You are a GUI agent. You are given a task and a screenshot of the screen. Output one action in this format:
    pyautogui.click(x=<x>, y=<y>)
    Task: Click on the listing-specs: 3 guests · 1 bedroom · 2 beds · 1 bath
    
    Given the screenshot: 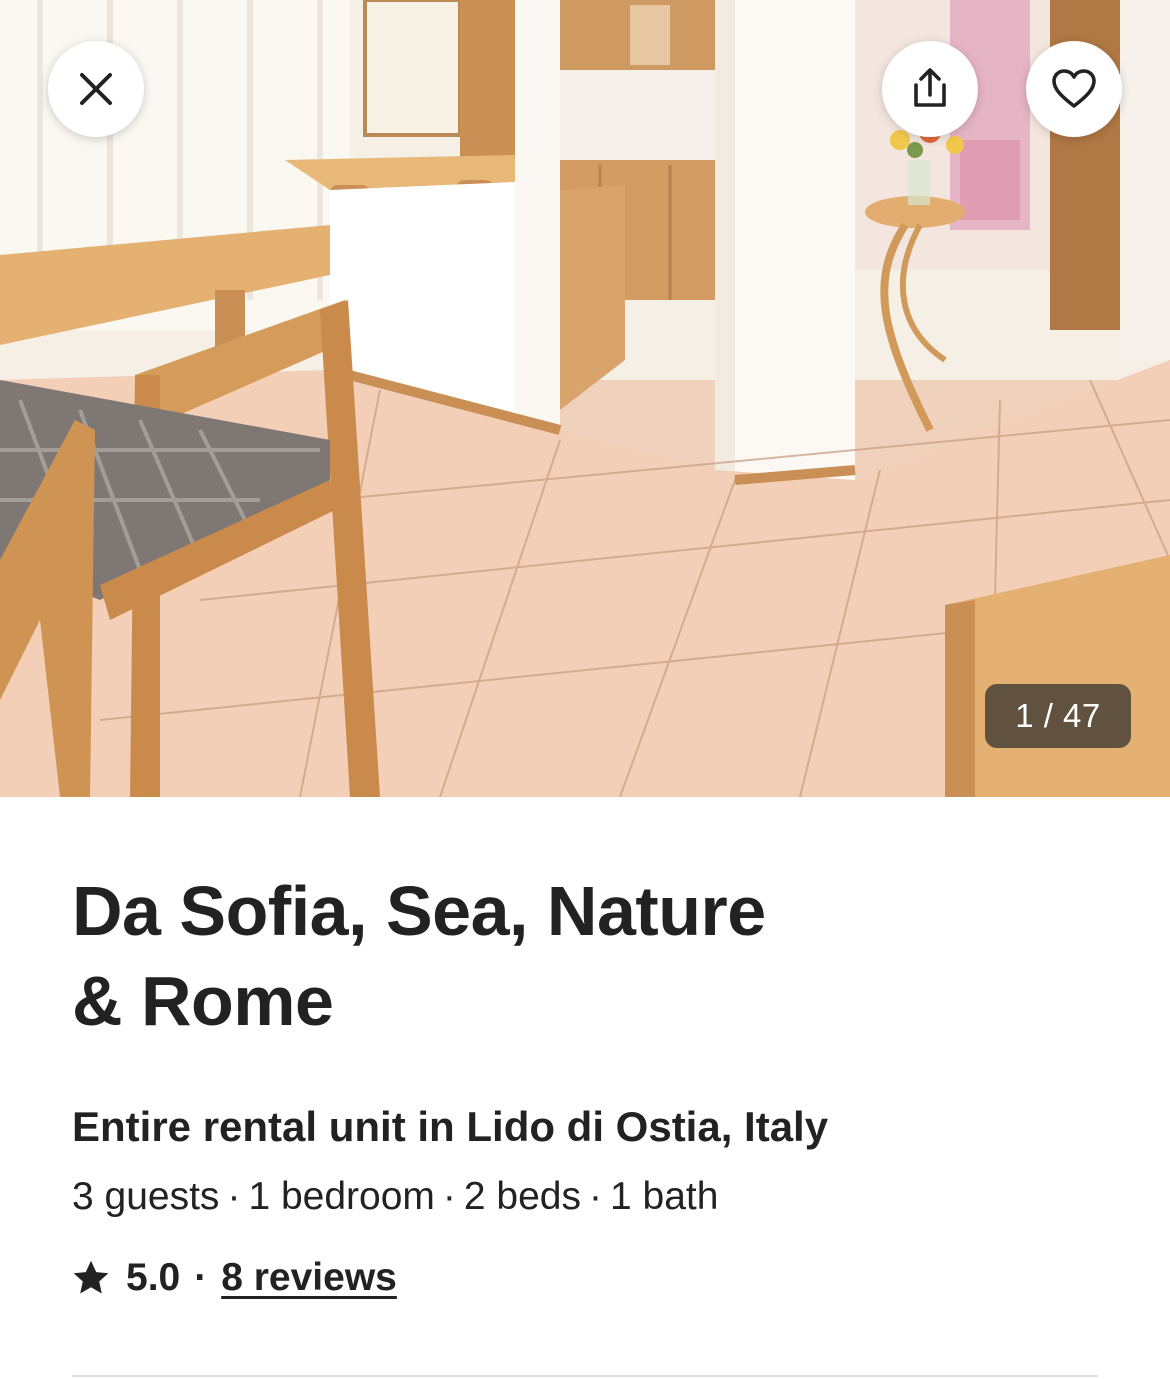 What is the action you would take?
    pyautogui.click(x=592, y=1197)
    